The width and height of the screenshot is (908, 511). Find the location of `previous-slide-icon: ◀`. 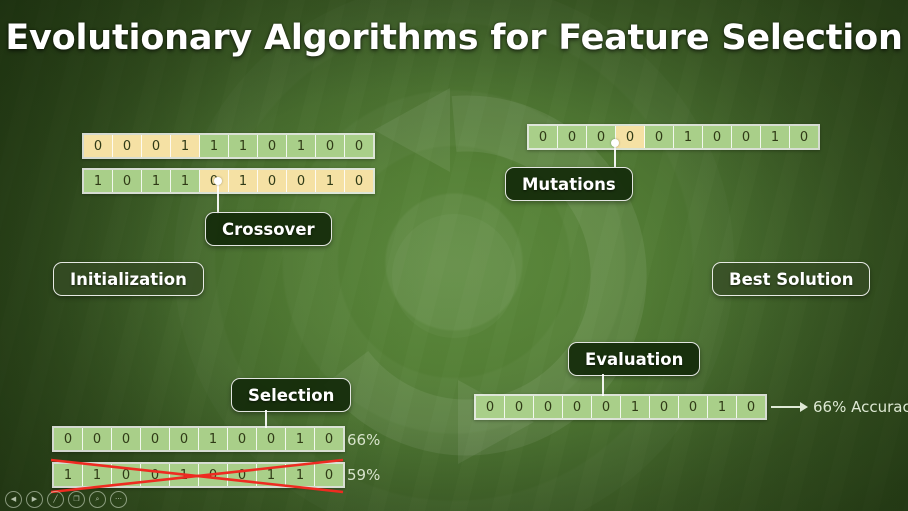

previous-slide-icon: ◀ is located at coordinates (13, 499).